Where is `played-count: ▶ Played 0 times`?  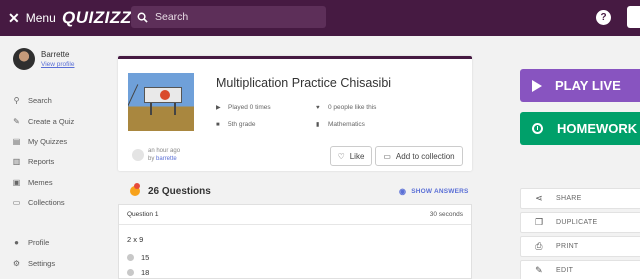 played-count: ▶ Played 0 times is located at coordinates (243, 107).